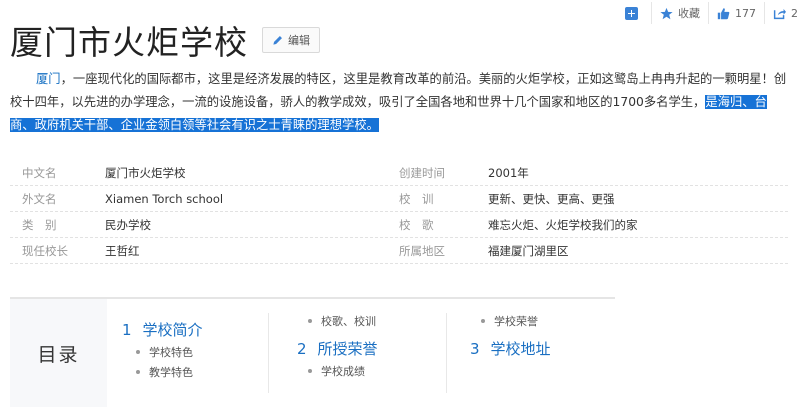  I want to click on catalog-item-address: 3 学校地址, so click(510, 348).